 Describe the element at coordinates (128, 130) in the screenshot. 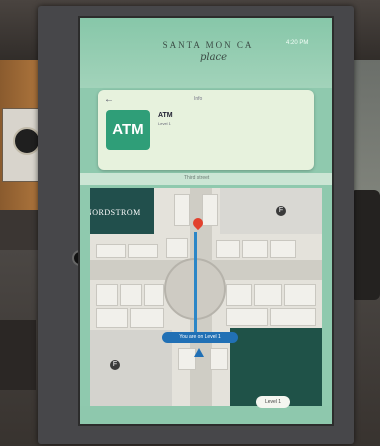

I see `atm-tile: ATM` at that location.